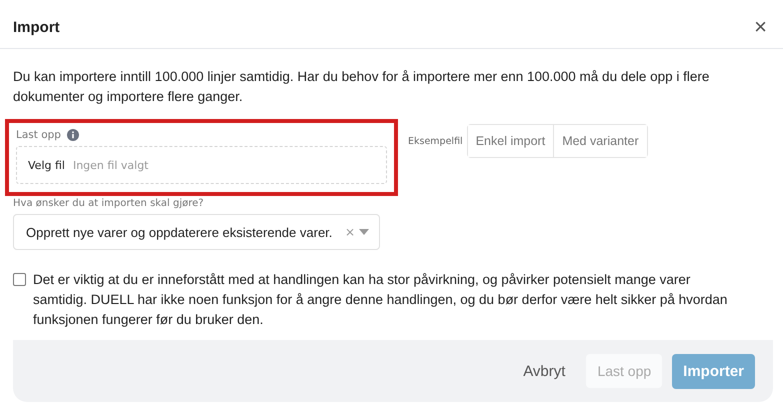 The width and height of the screenshot is (783, 413). I want to click on caret-icon, so click(364, 232).